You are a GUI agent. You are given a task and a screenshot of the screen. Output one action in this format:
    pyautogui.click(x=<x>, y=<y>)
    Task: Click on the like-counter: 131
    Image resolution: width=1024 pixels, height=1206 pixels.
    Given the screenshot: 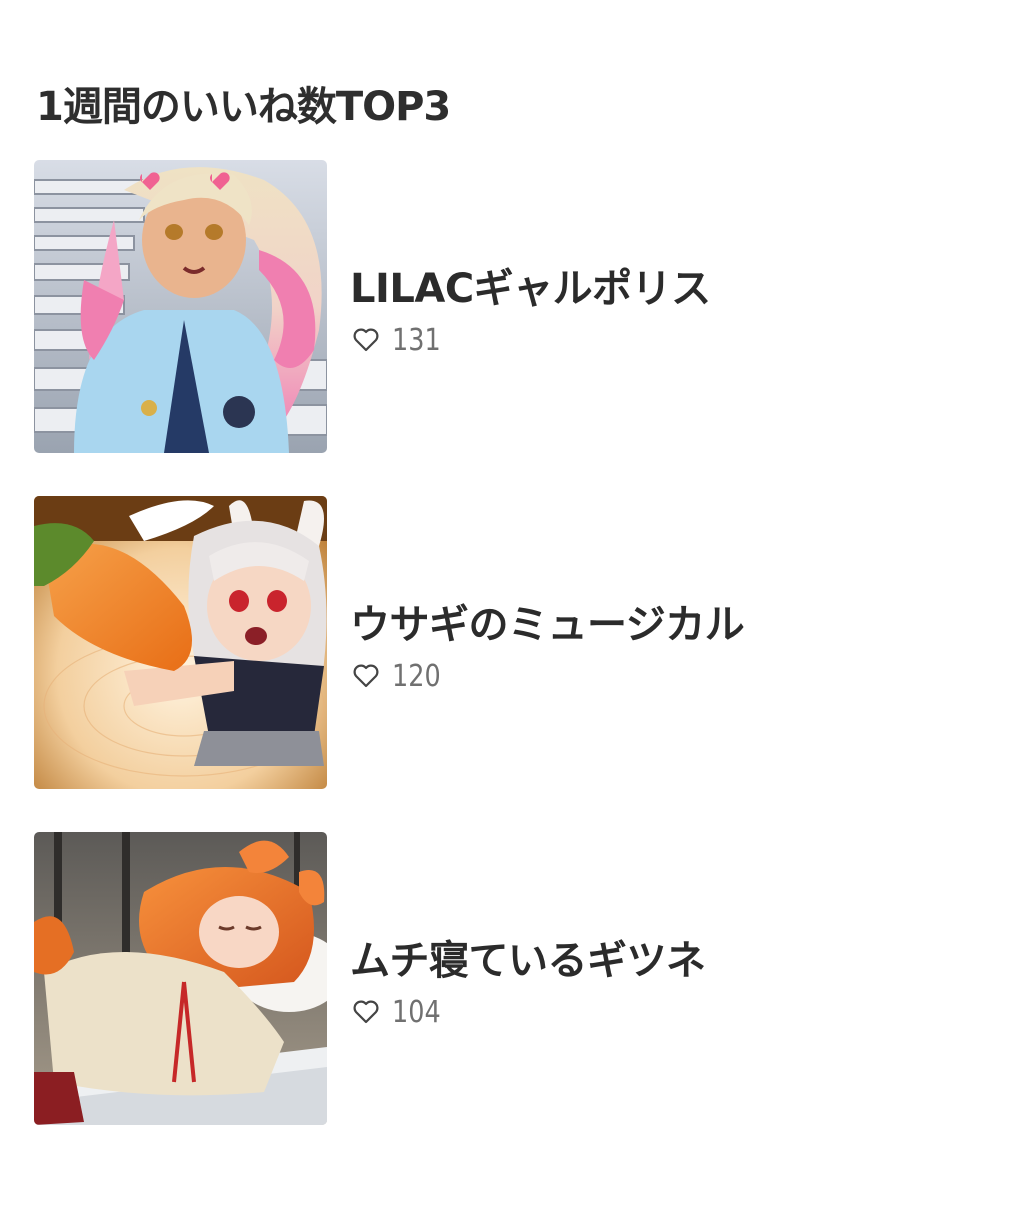 What is the action you would take?
    pyautogui.click(x=400, y=340)
    